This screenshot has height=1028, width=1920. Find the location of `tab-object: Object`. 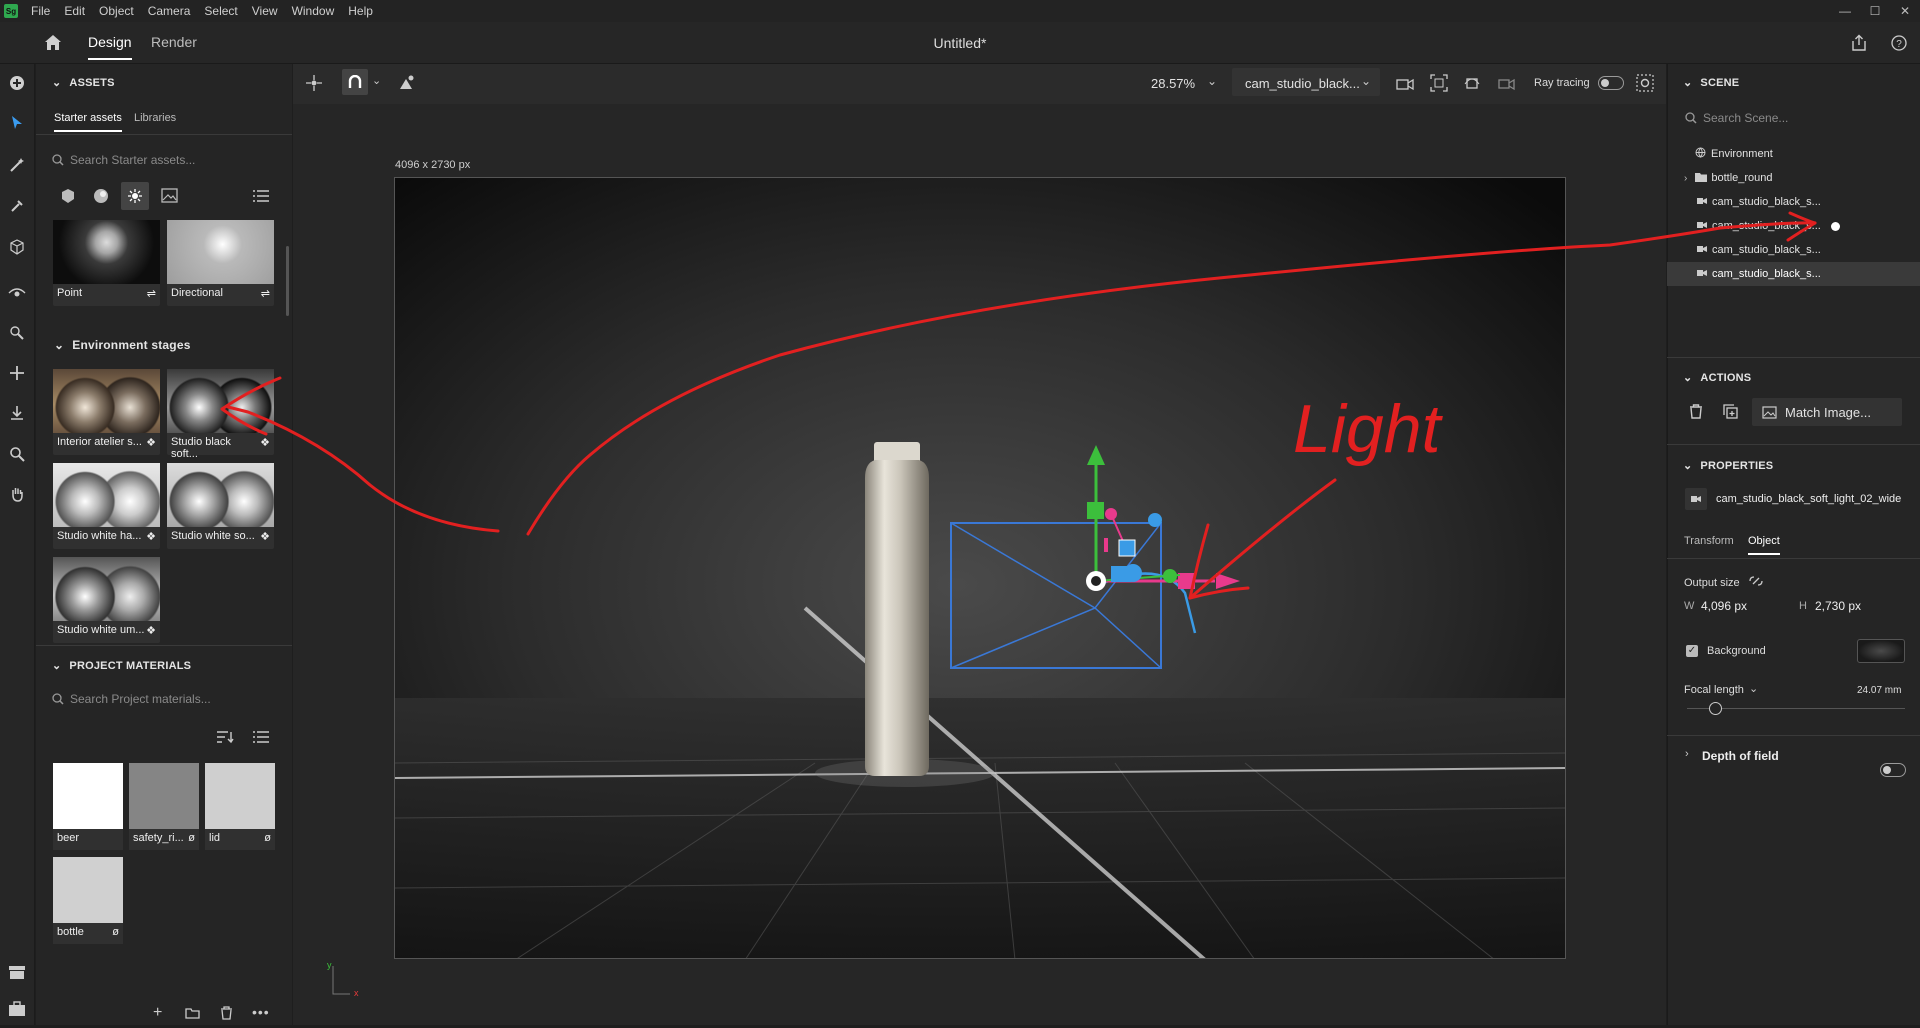

tab-object: Object is located at coordinates (1764, 545).